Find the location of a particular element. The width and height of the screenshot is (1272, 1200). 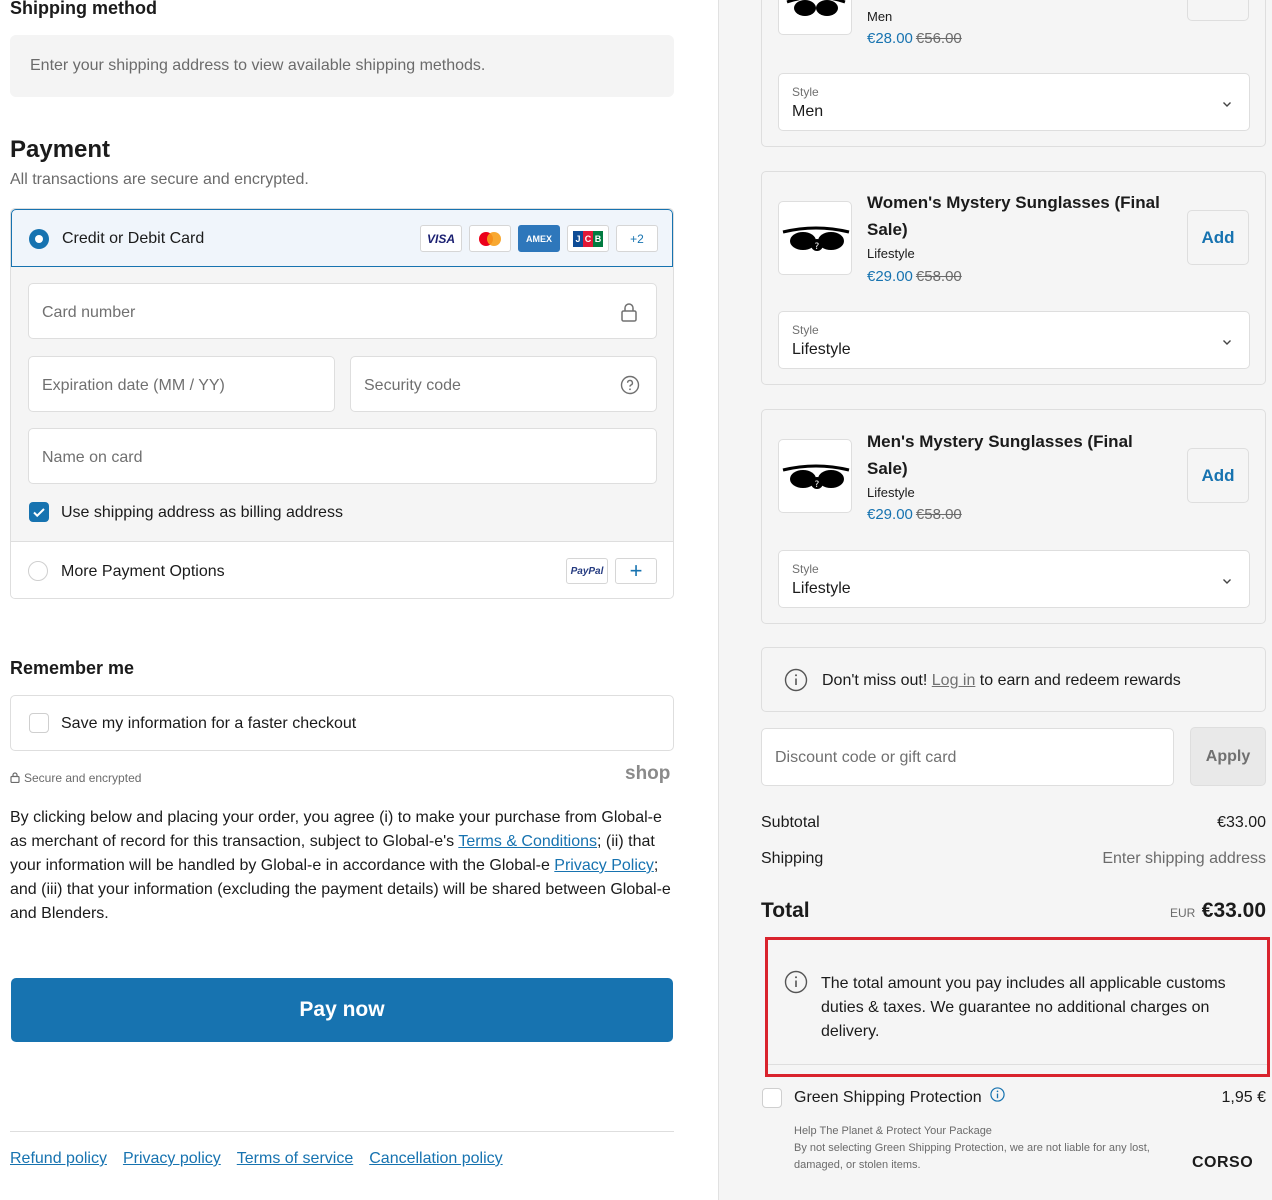

product-thumbnail is located at coordinates (815, 17).